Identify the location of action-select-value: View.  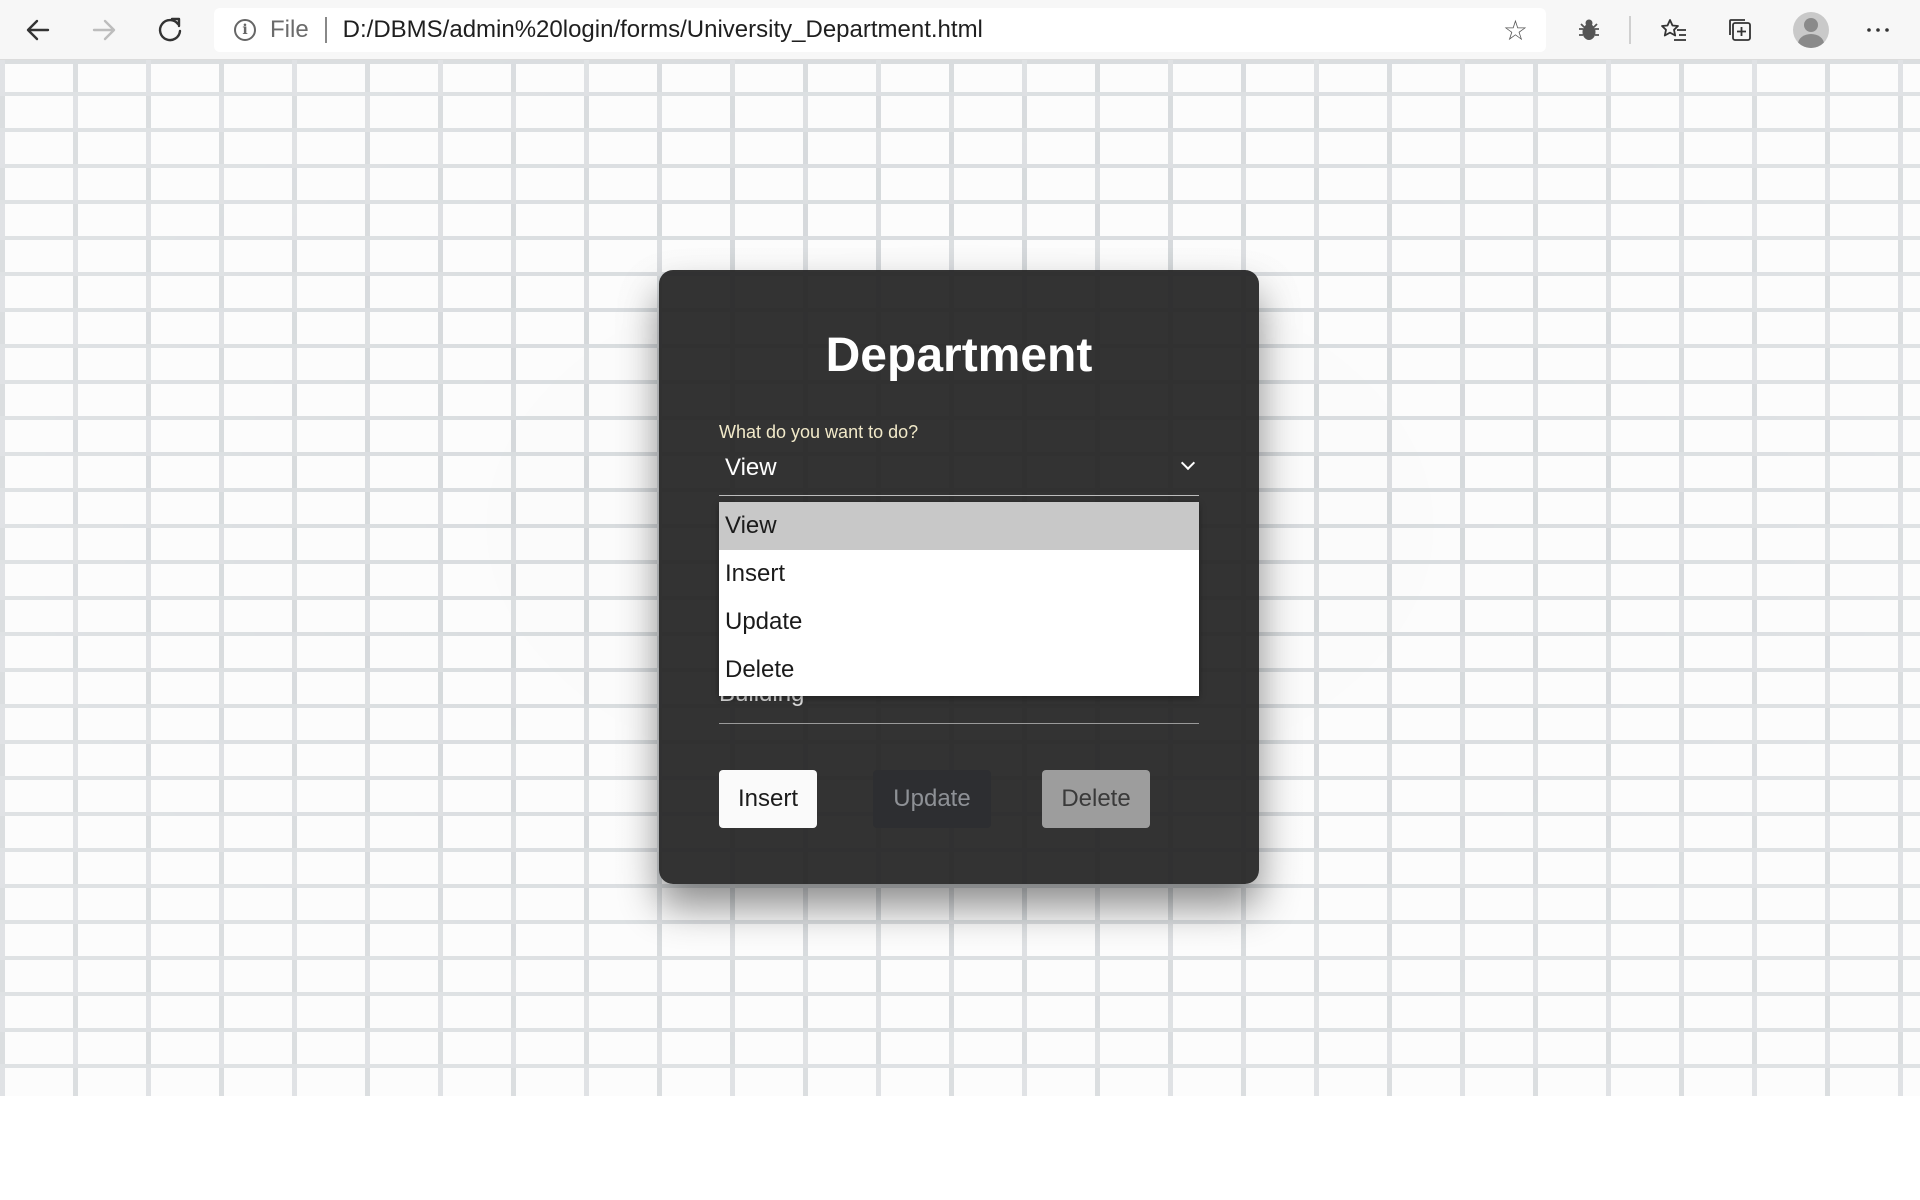
(751, 467).